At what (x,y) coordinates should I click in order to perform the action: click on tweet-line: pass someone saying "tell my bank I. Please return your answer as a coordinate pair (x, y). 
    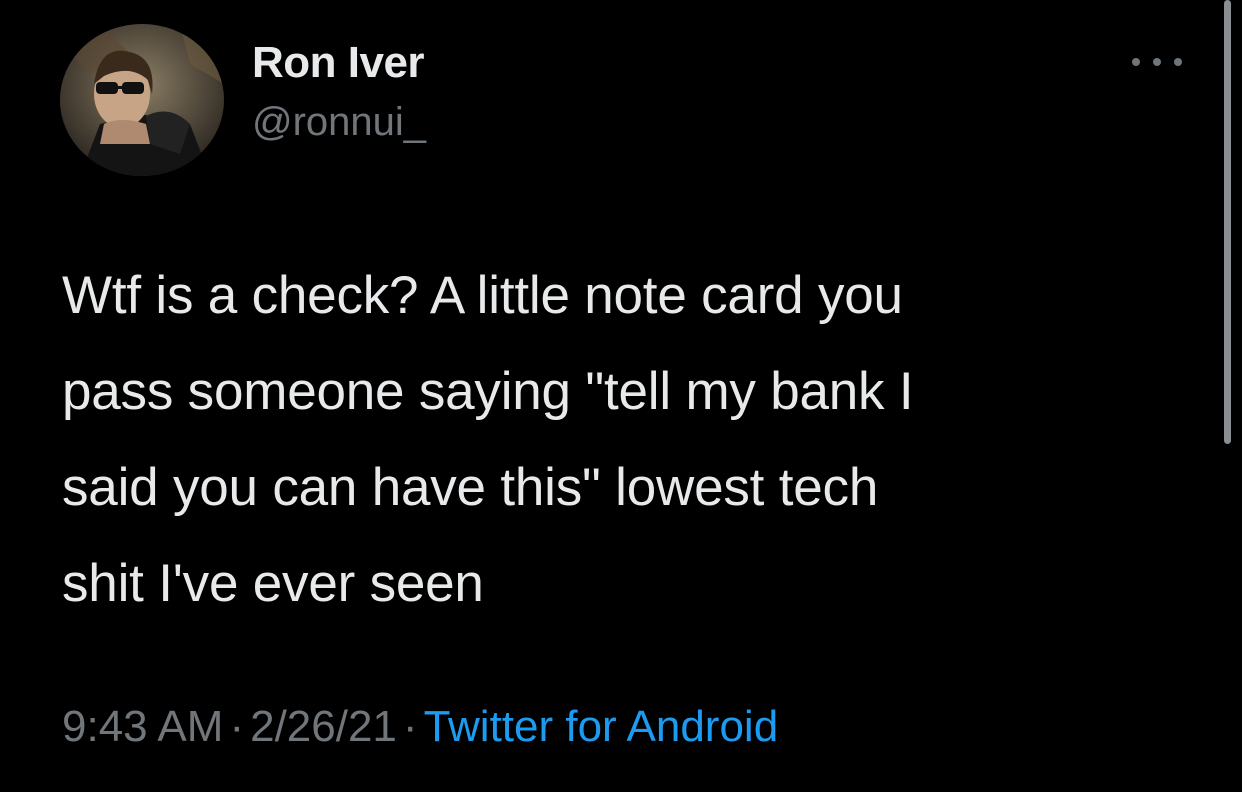
    Looking at the image, I should click on (488, 391).